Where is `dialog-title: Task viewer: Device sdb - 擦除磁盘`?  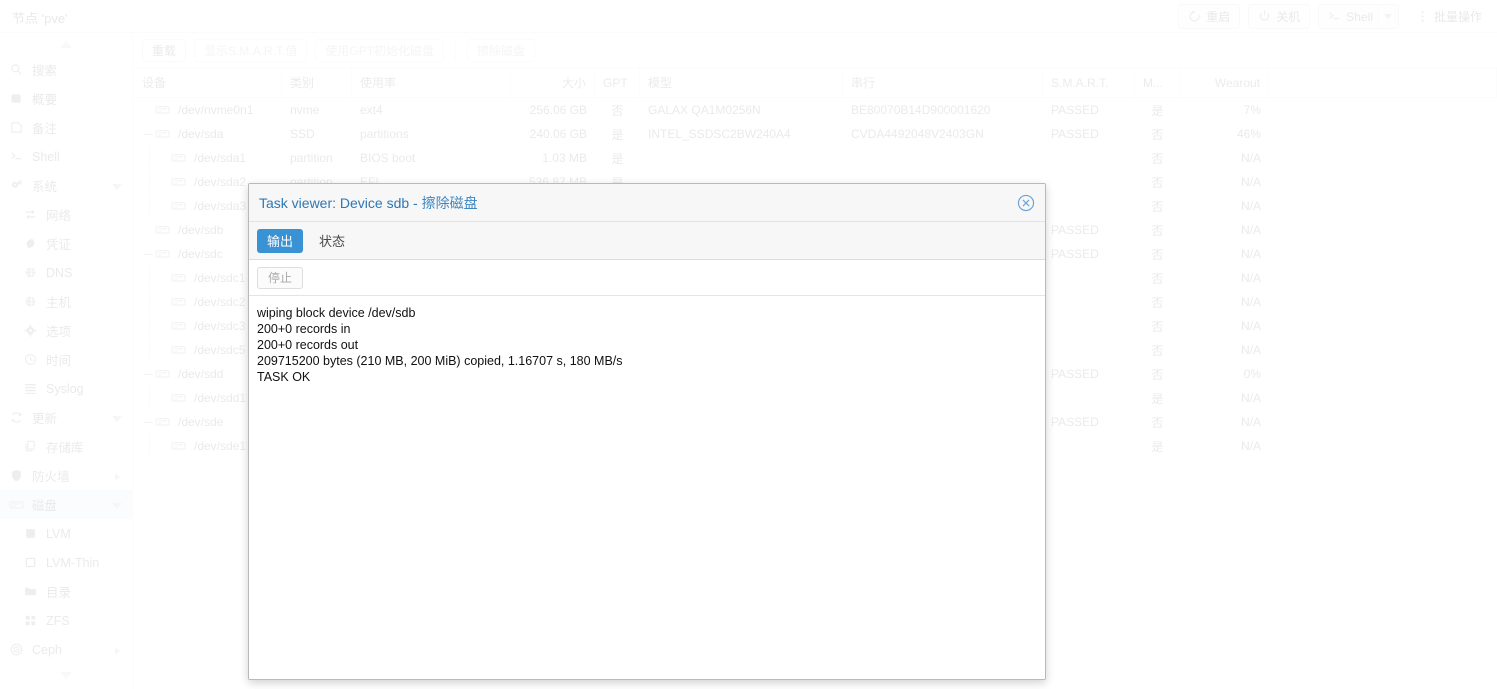
dialog-title: Task viewer: Device sdb - 擦除磁盘 is located at coordinates (368, 203).